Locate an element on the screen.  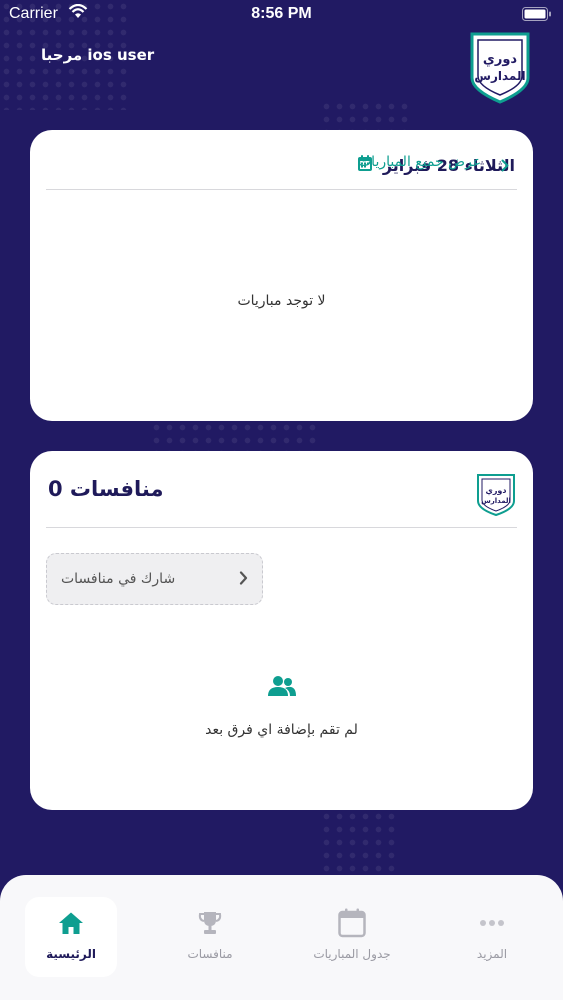
bg-dots-mid is located at coordinates (235, 436).